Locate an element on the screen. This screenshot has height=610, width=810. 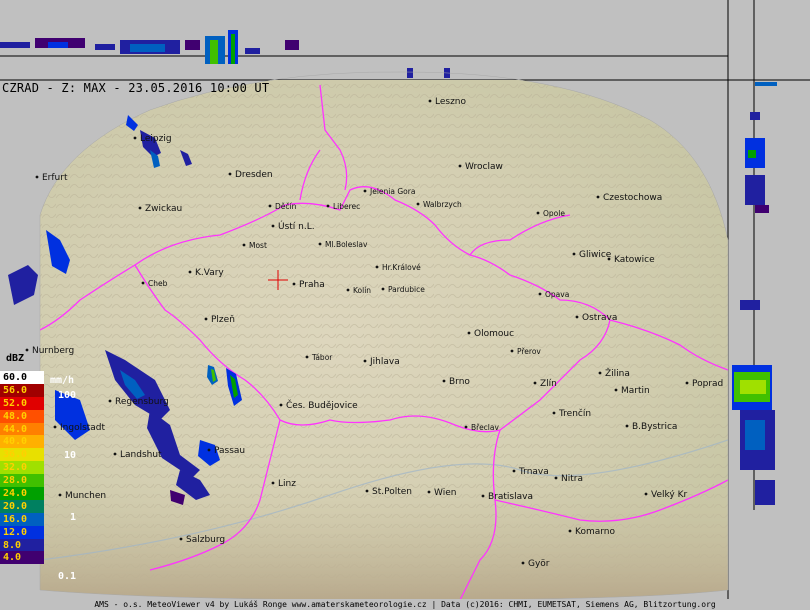
city-label: Trenčín is located at coordinates (574, 413).